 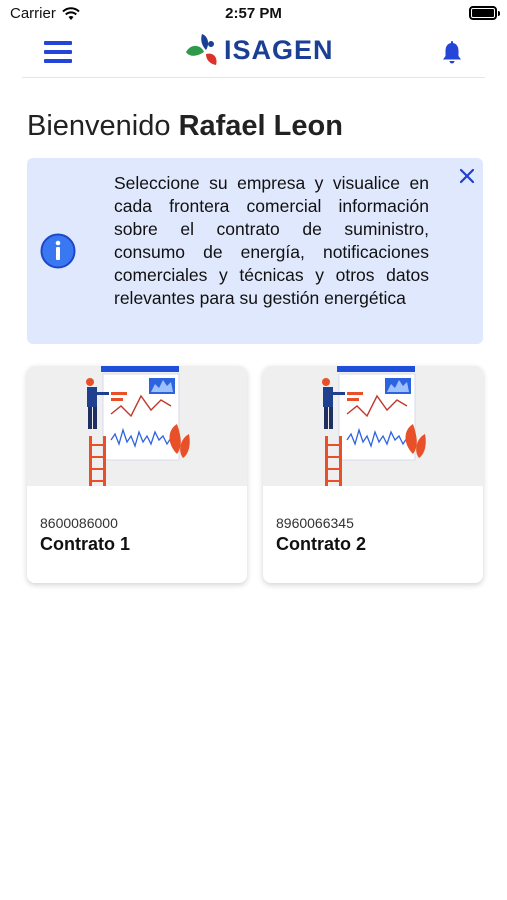 I want to click on contract-title: Contrato 1, so click(x=85, y=544).